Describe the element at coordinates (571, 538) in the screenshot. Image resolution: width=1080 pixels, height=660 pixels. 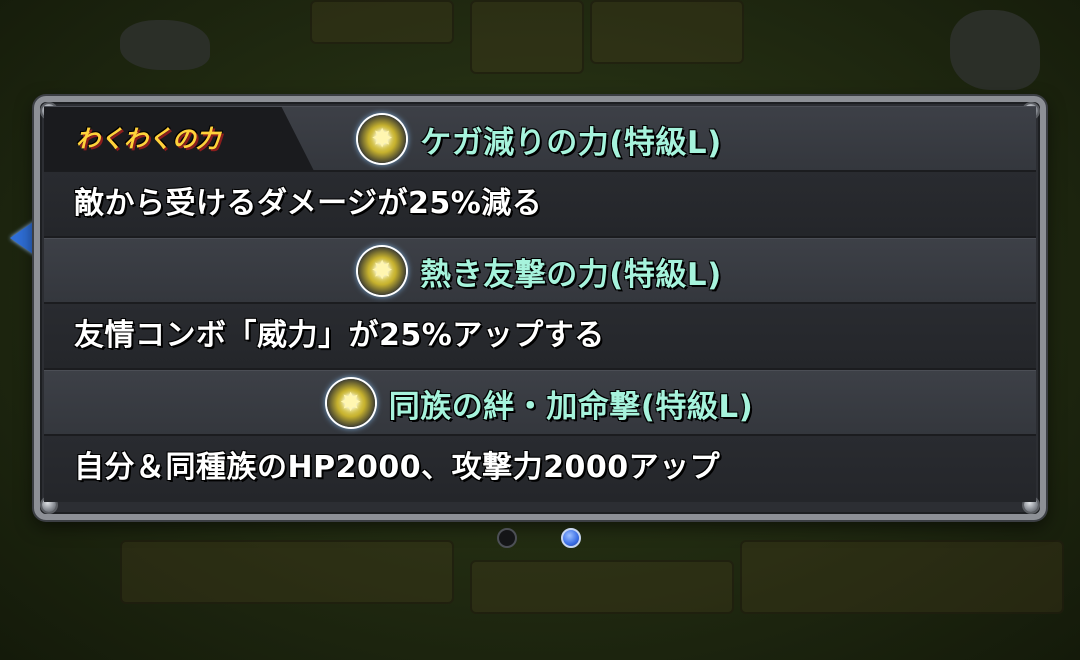
I see `page-dot-2-active` at that location.